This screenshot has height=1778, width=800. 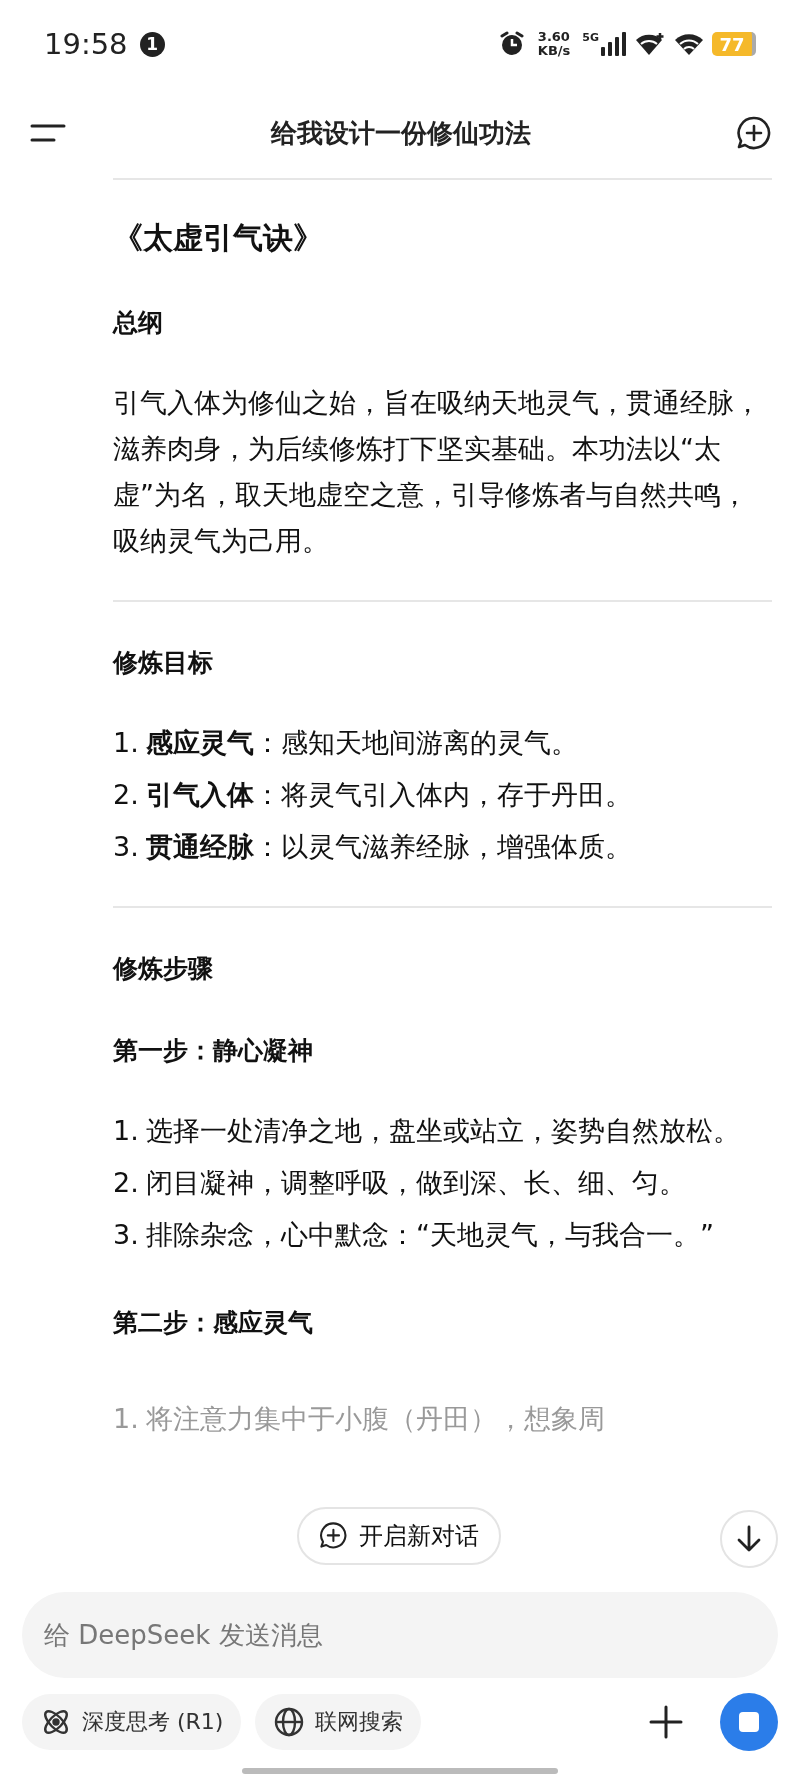 I want to click on stop-button, so click(x=749, y=1722).